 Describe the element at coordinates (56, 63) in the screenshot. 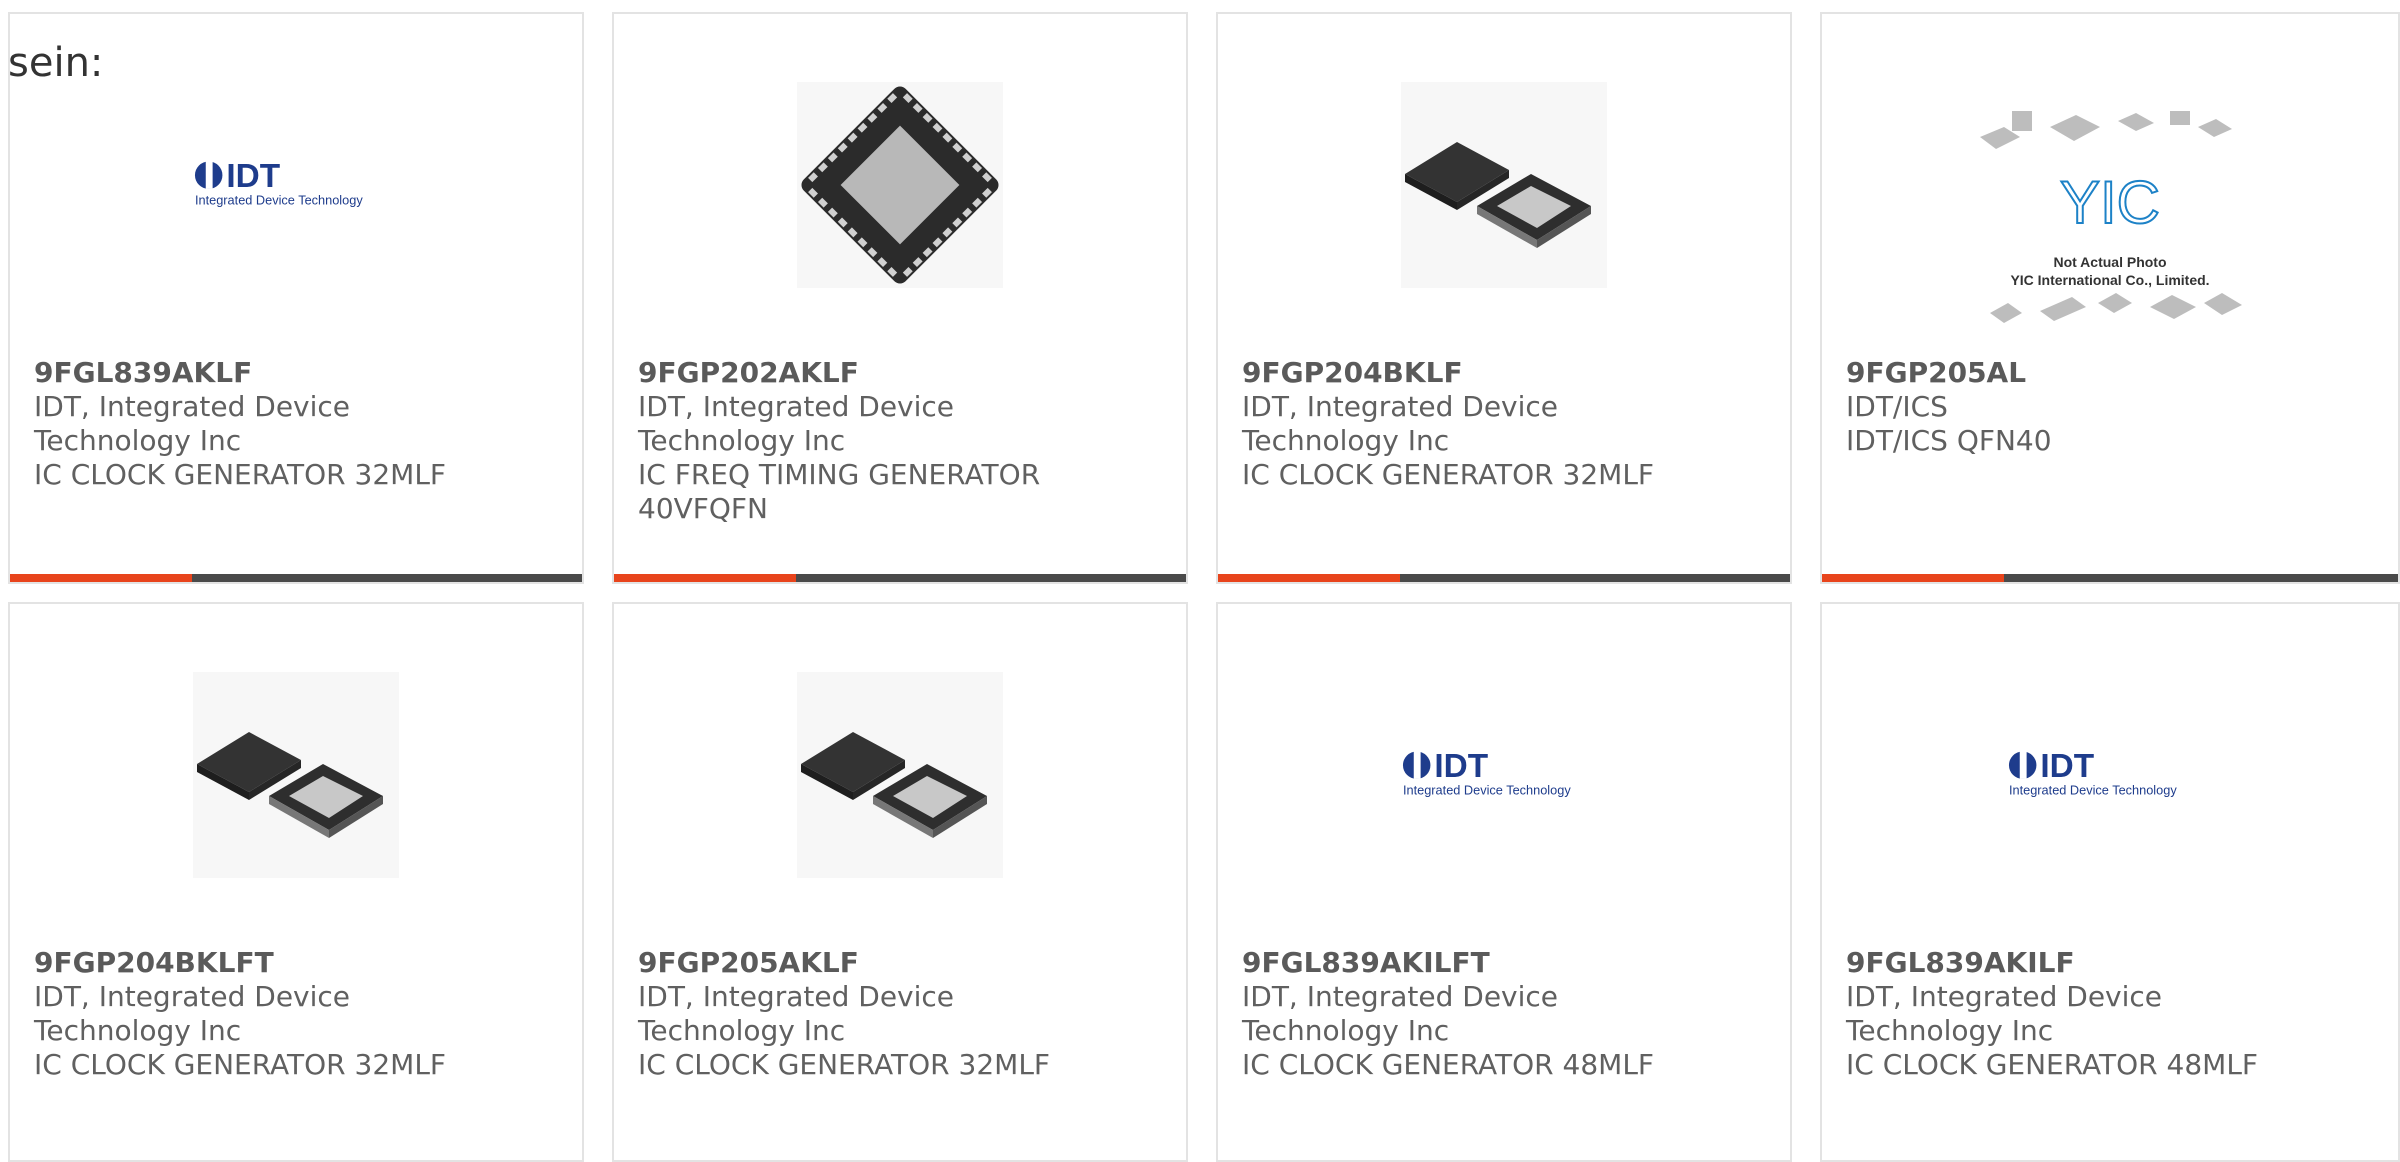

I see `lead-text: sein:` at that location.